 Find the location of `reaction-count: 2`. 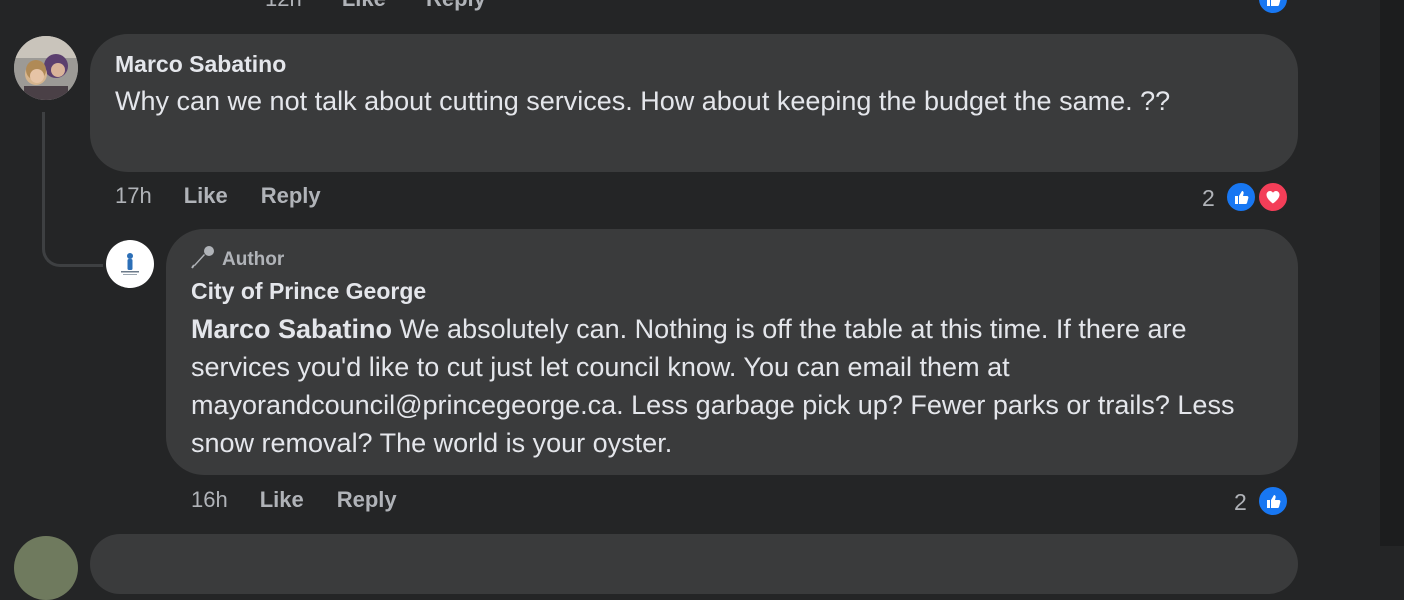

reaction-count: 2 is located at coordinates (1208, 198).